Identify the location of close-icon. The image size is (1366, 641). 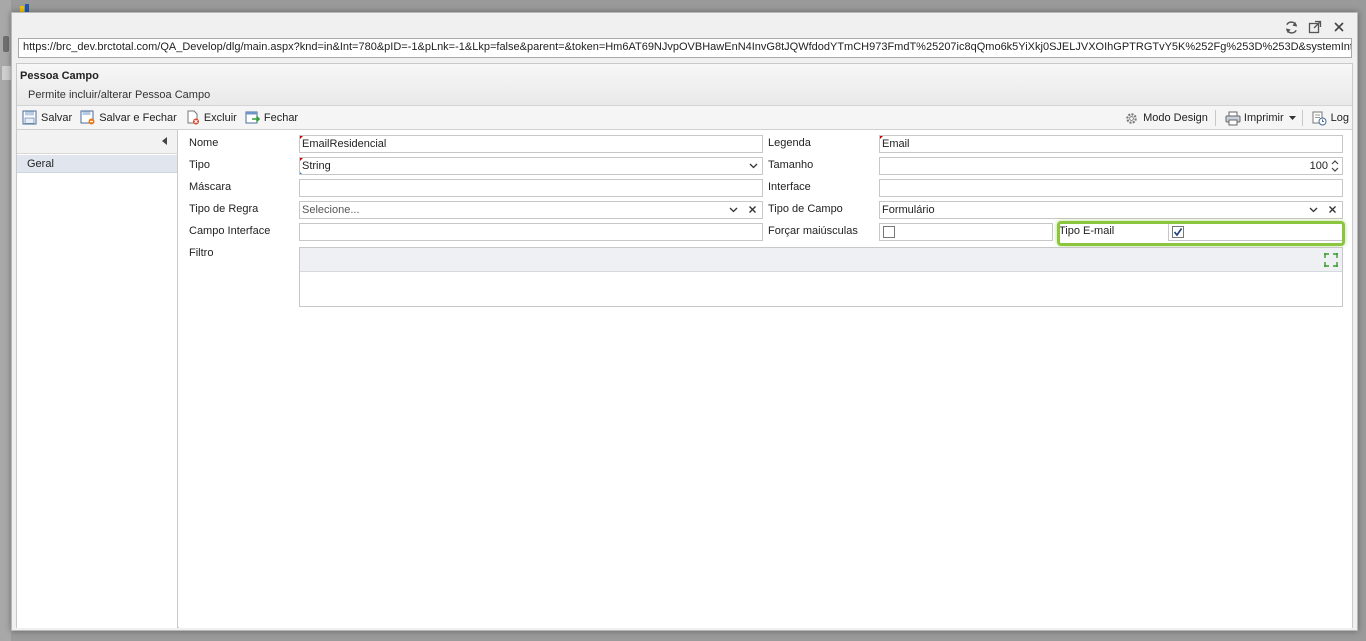
(1339, 27).